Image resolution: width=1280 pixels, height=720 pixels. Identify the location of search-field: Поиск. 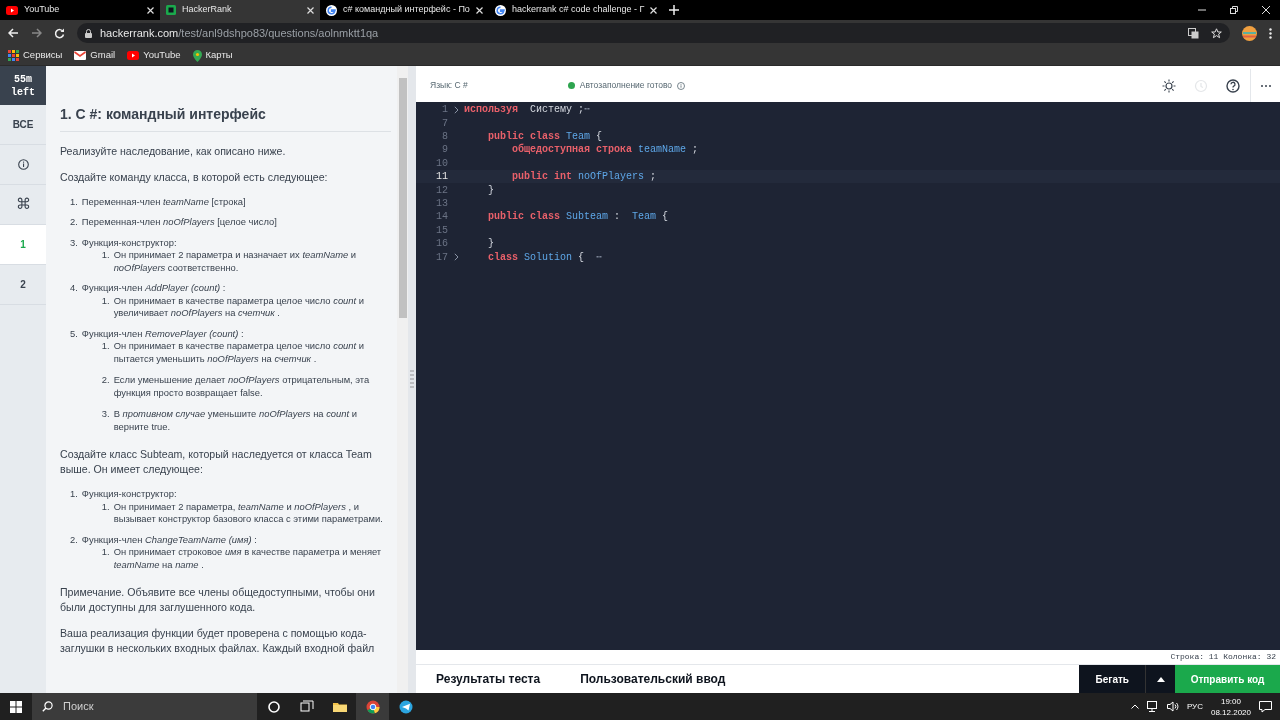
(151, 706).